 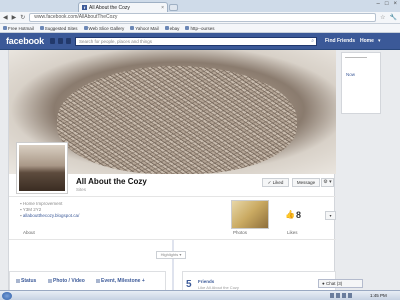 I want to click on bookmark-courses: http--ourses, so click(x=199, y=28).